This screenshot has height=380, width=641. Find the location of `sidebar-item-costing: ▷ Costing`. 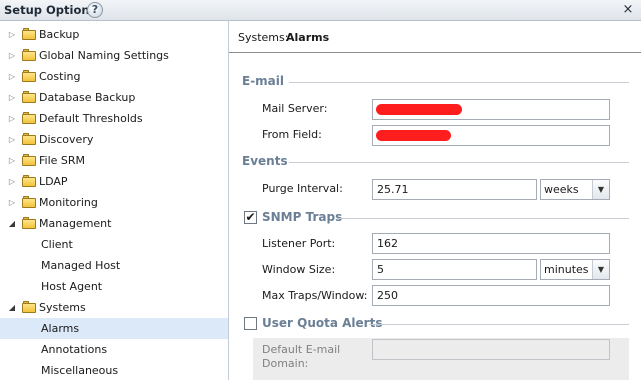

sidebar-item-costing: ▷ Costing is located at coordinates (114, 76).